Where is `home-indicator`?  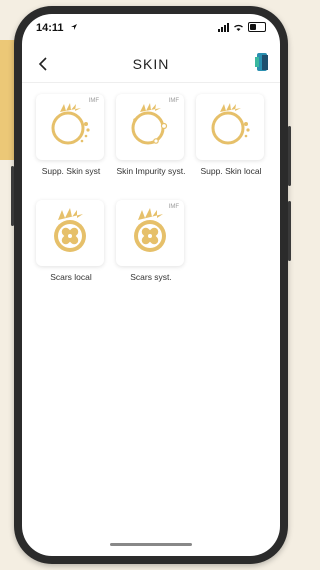
home-indicator is located at coordinates (151, 544).